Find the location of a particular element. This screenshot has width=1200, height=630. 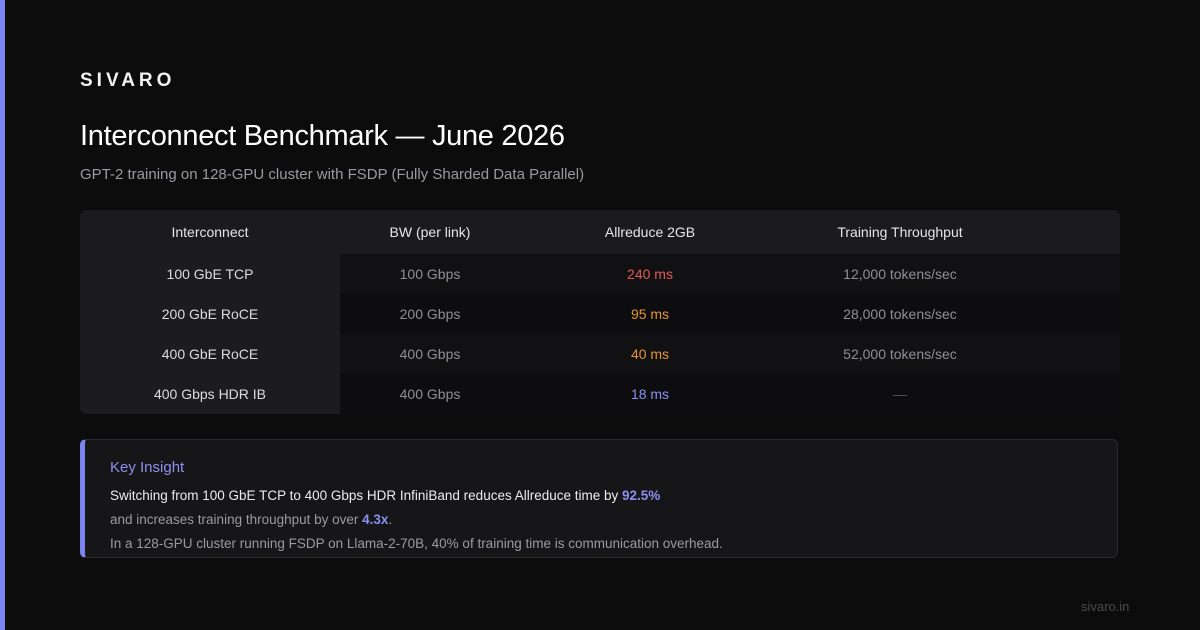

header-allreduce: Allreduce 2GB is located at coordinates (650, 232).